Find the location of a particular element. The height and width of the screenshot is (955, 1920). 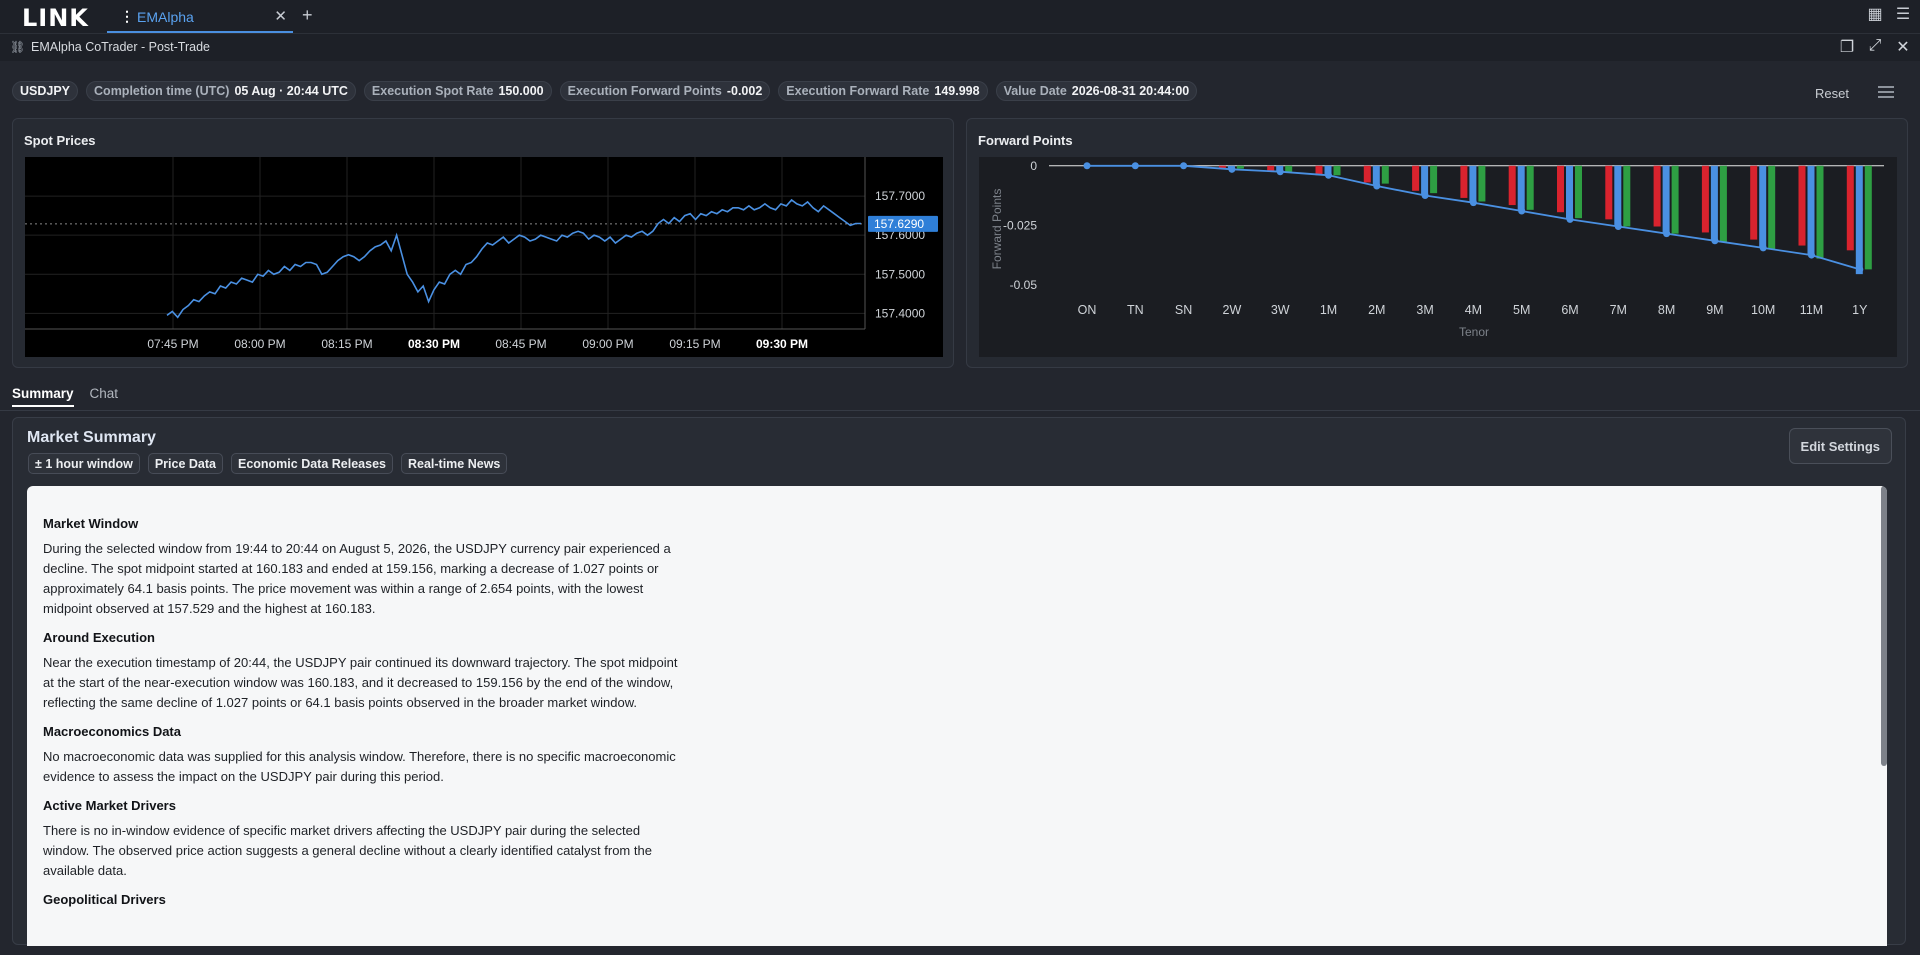

x-tick-label: 5M is located at coordinates (1521, 310).